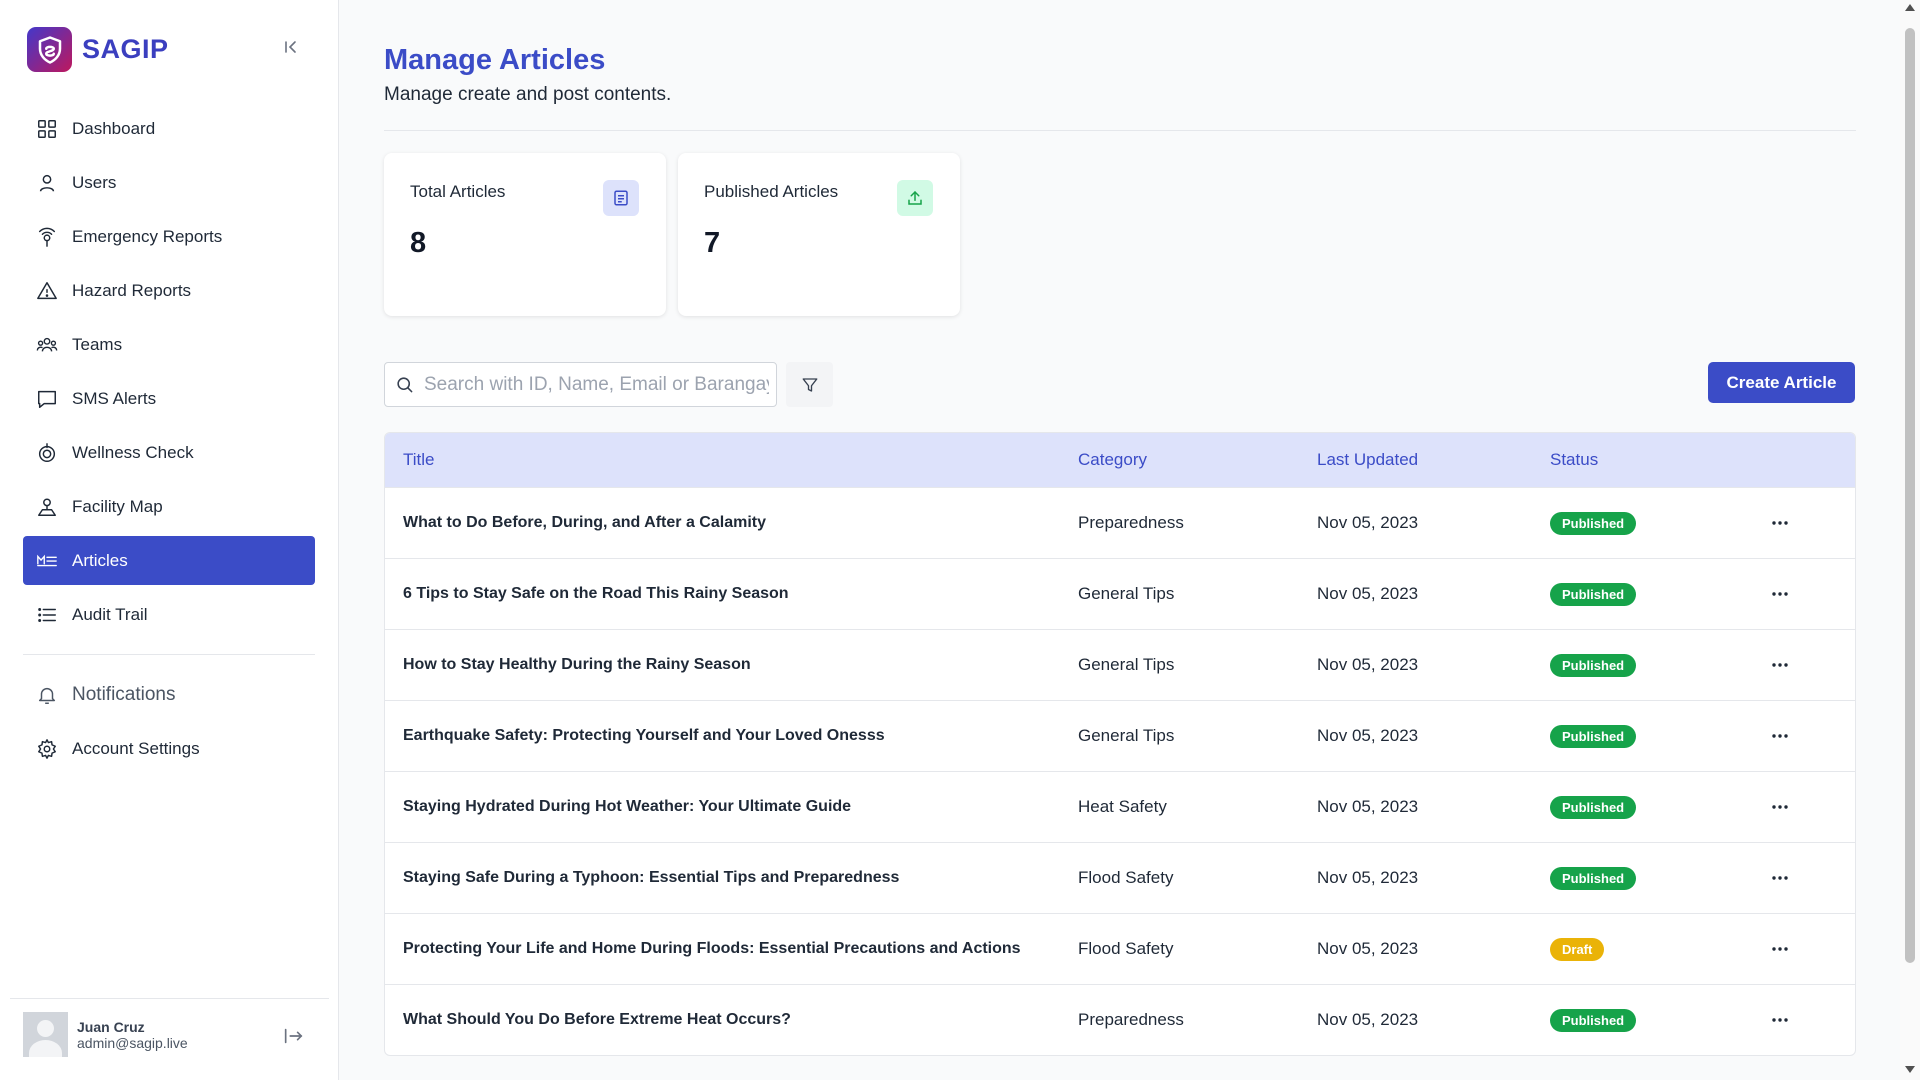 The width and height of the screenshot is (1920, 1080). Describe the element at coordinates (110, 614) in the screenshot. I see `sidebar-item-label: Audit Trail` at that location.